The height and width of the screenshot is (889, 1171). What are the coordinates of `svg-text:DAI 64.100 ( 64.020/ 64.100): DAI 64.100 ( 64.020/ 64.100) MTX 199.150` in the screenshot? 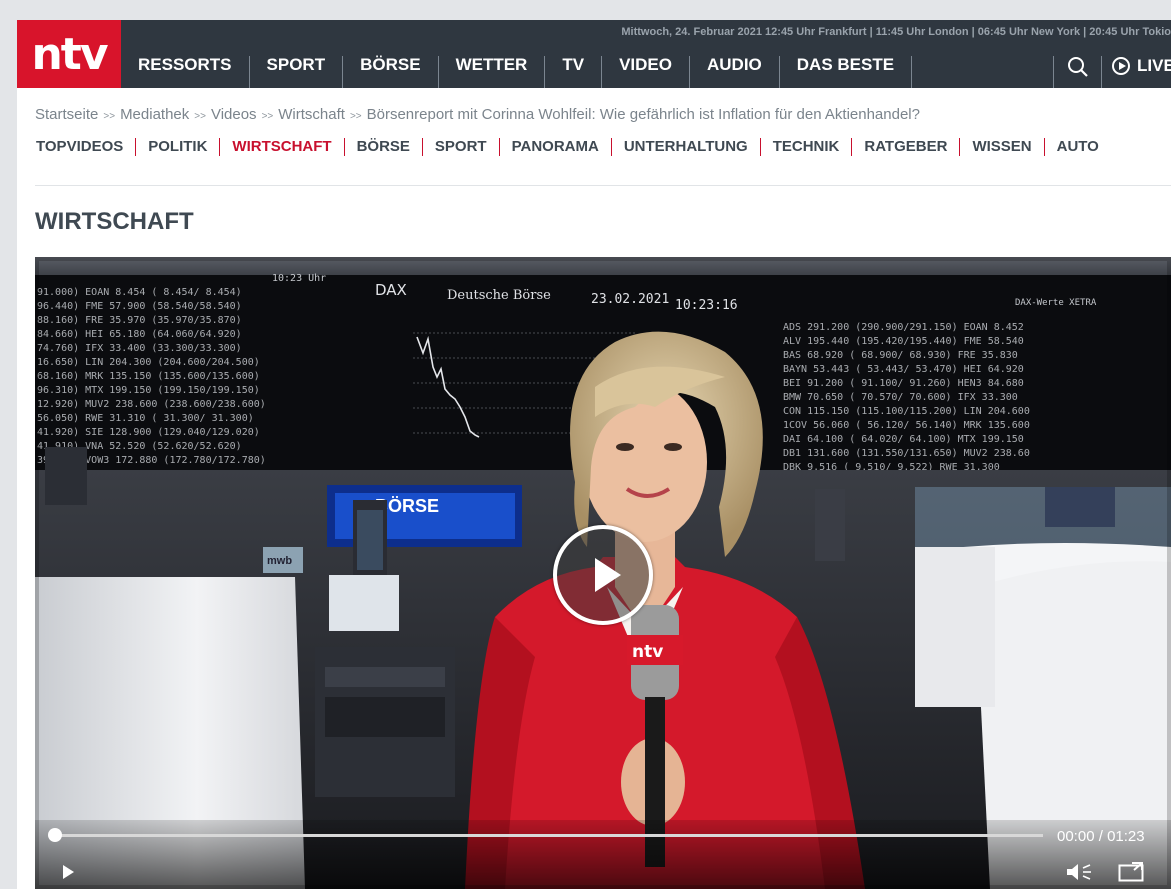 It's located at (903, 439).